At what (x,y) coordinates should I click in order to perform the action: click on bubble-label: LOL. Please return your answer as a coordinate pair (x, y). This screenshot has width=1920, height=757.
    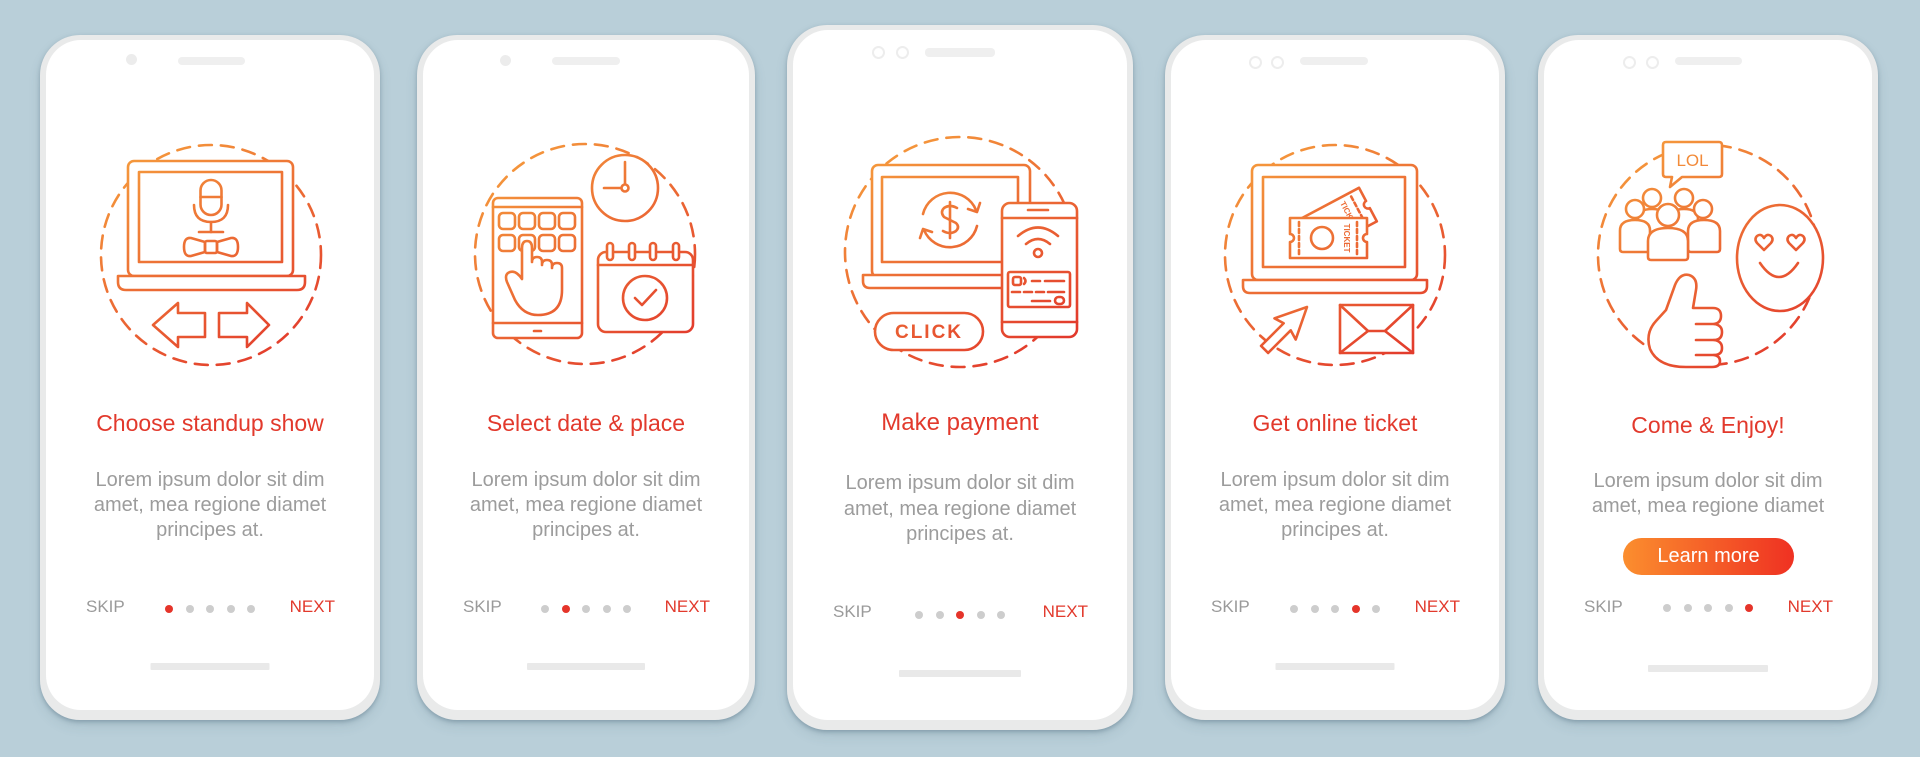
    Looking at the image, I should click on (1692, 160).